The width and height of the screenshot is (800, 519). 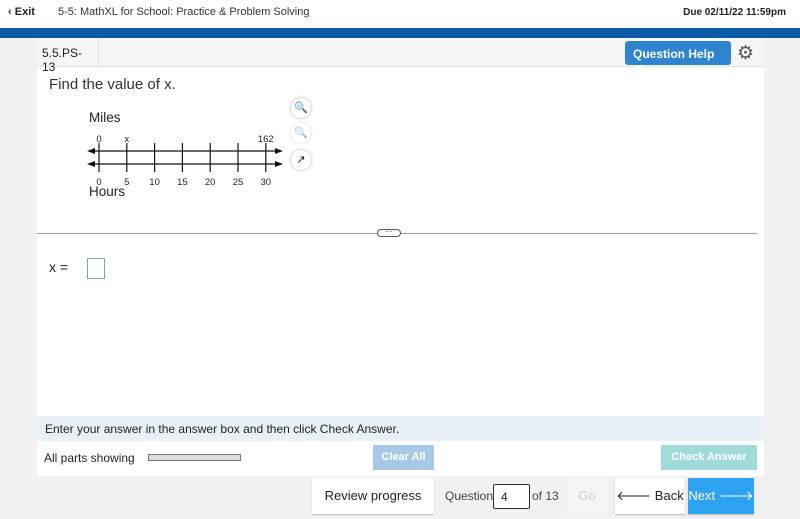 I want to click on hours-label: Hours, so click(x=107, y=191).